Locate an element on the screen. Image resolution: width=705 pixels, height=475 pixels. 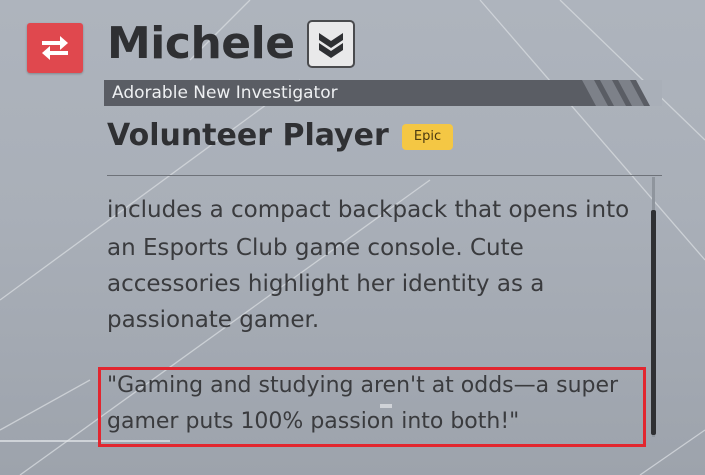
description-line: an Esports Club game console. Cute is located at coordinates (315, 248).